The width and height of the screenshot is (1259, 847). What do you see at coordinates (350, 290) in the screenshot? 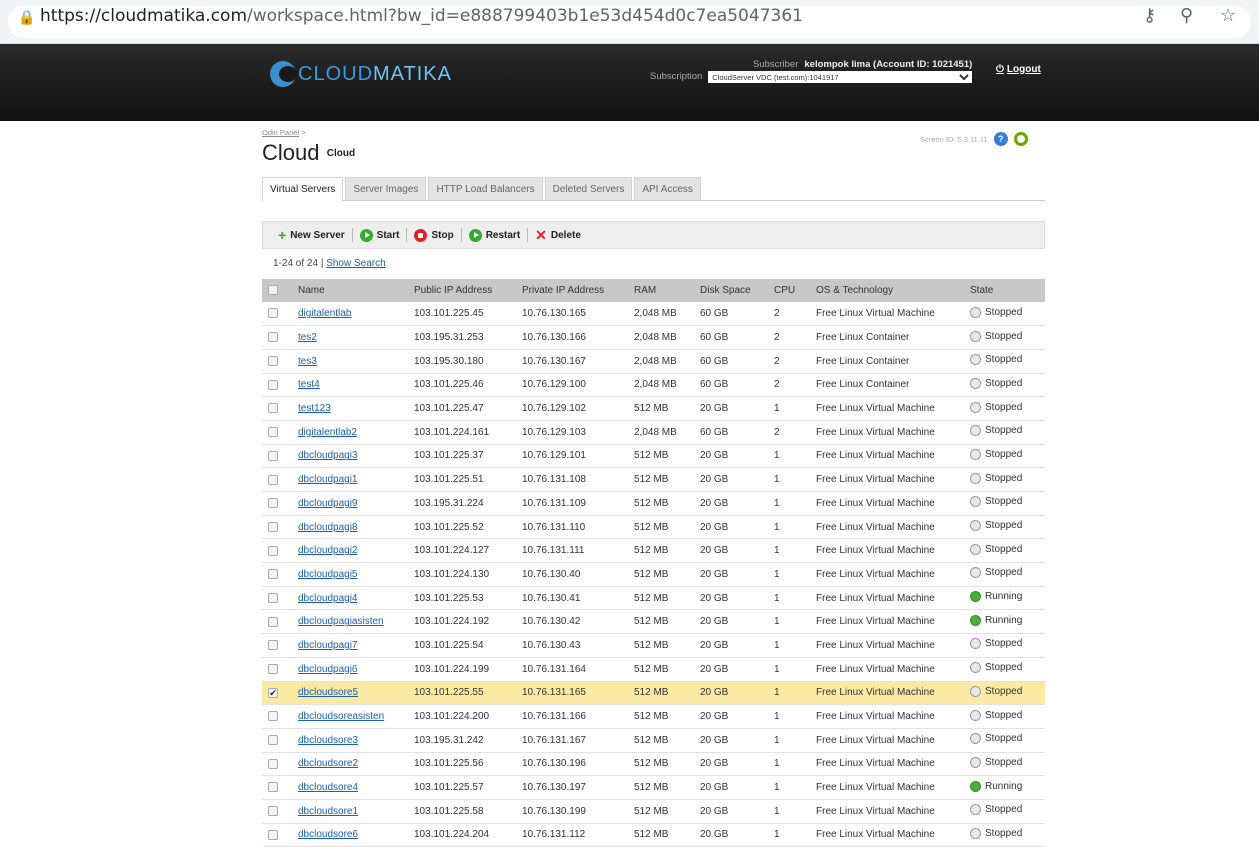
I see `col-name: Name` at bounding box center [350, 290].